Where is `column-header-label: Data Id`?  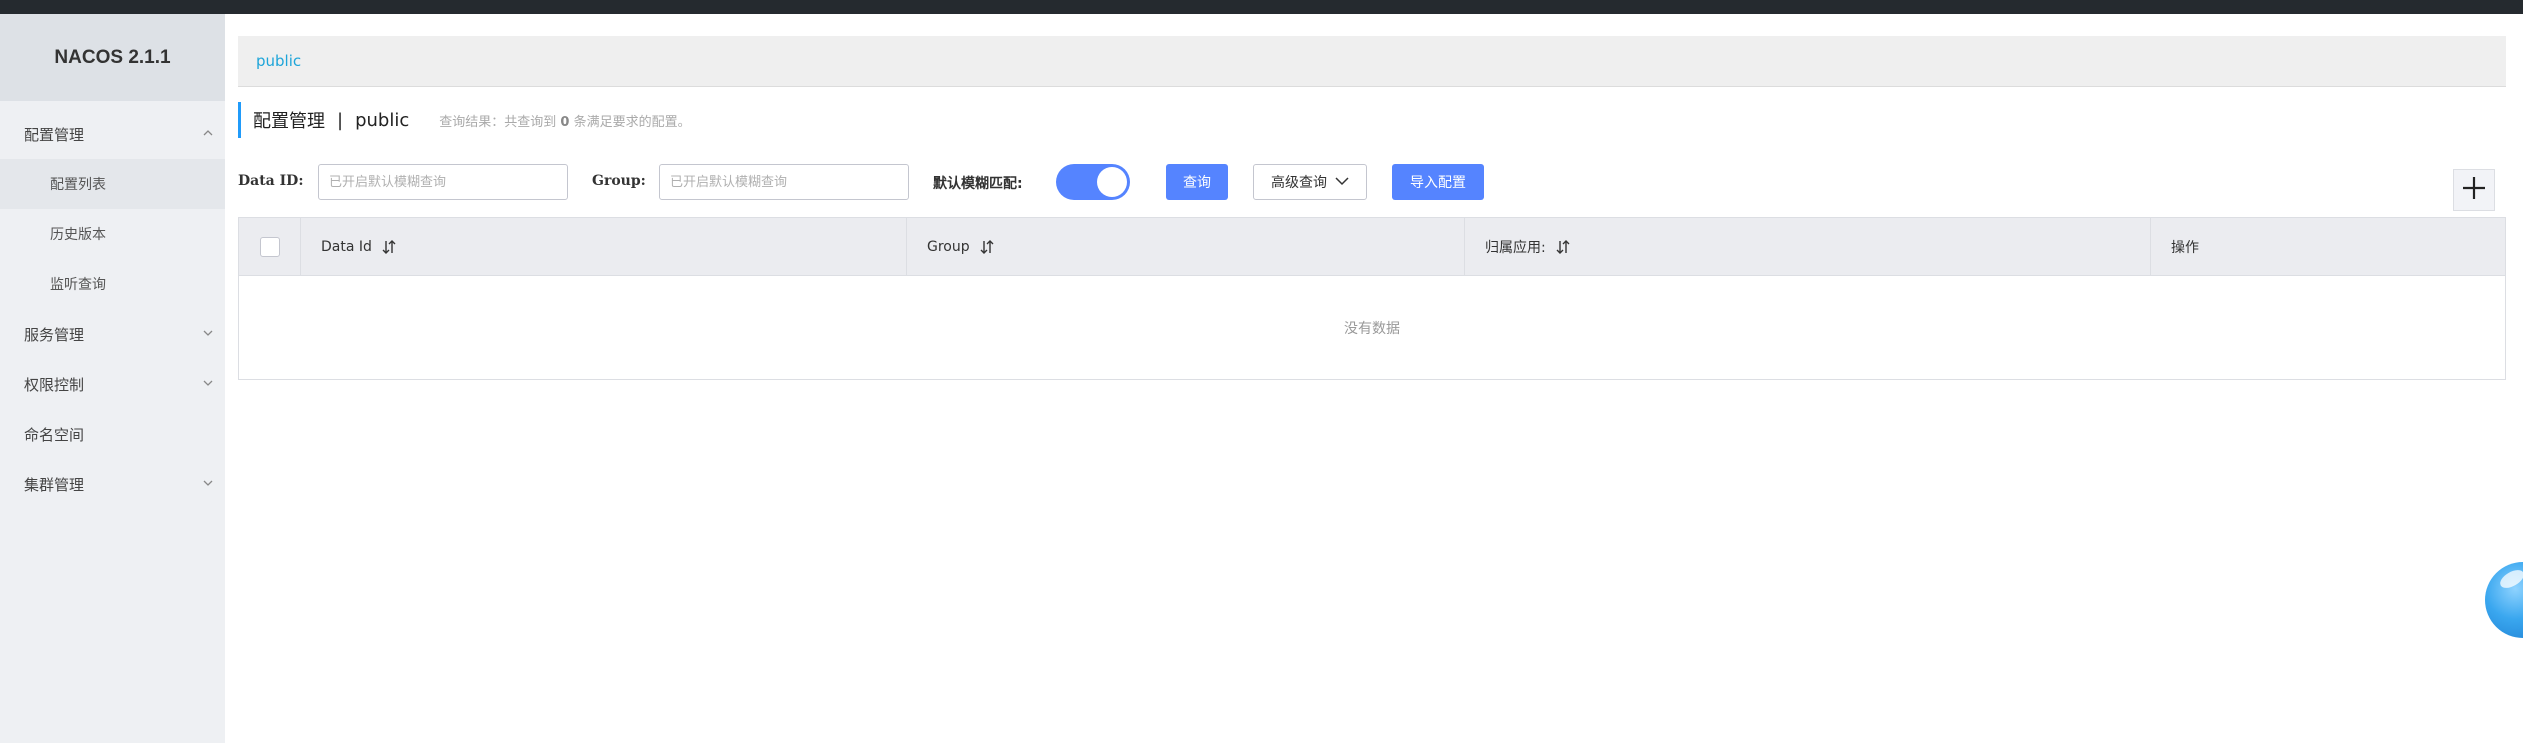
column-header-label: Data Id is located at coordinates (346, 247).